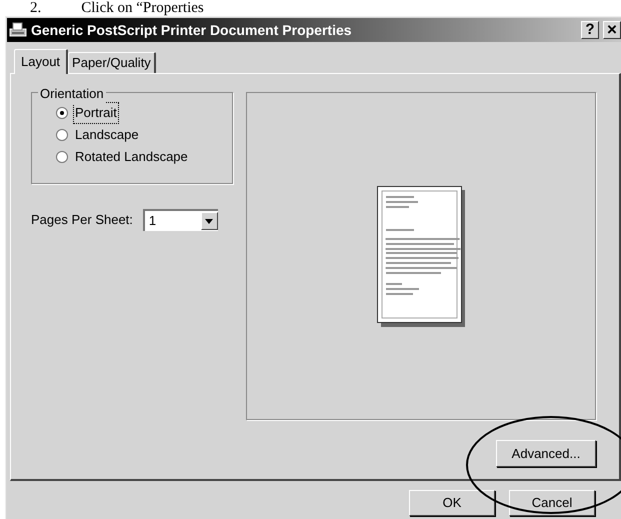  I want to click on tab: Paper/Quality, so click(112, 62).